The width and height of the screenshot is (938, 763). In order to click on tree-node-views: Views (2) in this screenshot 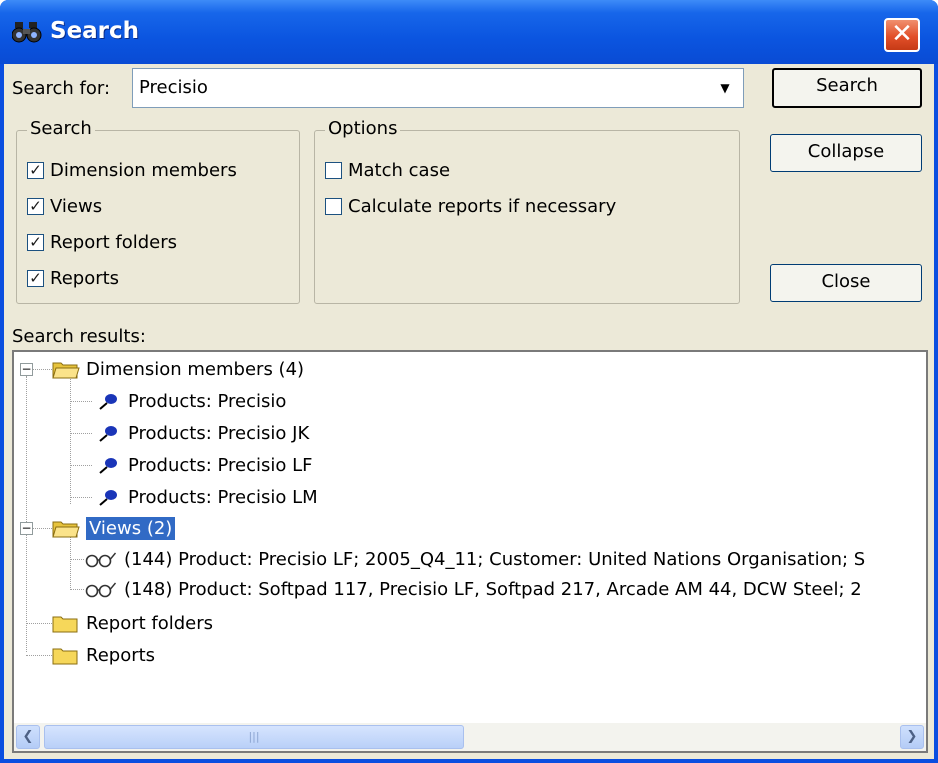, I will do `click(114, 528)`.